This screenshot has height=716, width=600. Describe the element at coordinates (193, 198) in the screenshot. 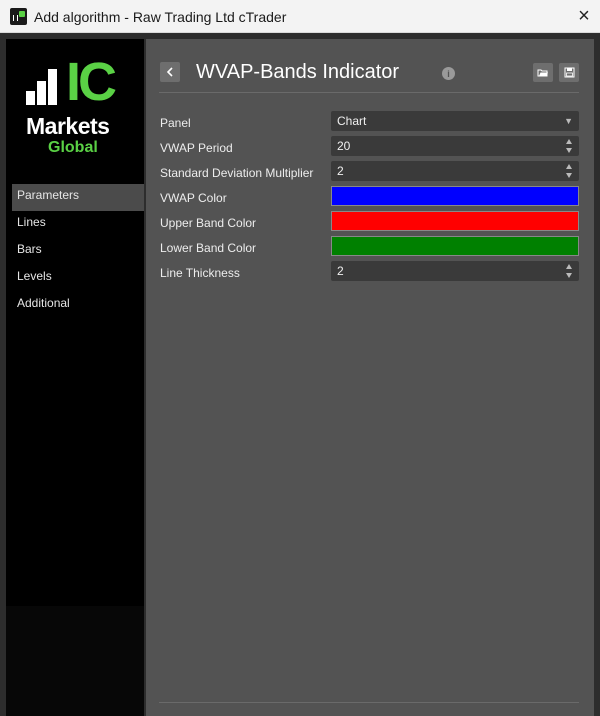

I see `param-label: VWAP Color` at that location.